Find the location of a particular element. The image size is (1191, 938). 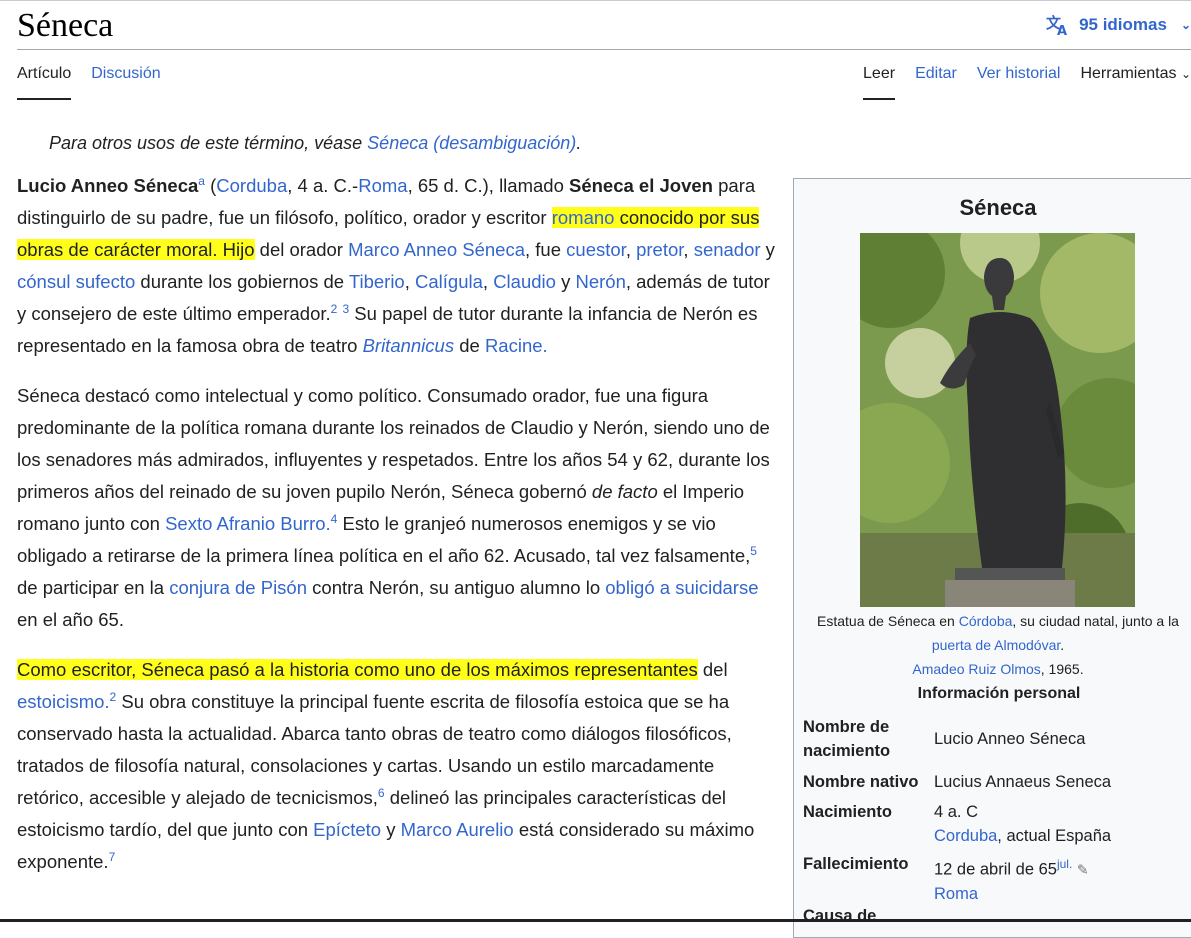

row-label: Nombre de nacimiento is located at coordinates (847, 739).